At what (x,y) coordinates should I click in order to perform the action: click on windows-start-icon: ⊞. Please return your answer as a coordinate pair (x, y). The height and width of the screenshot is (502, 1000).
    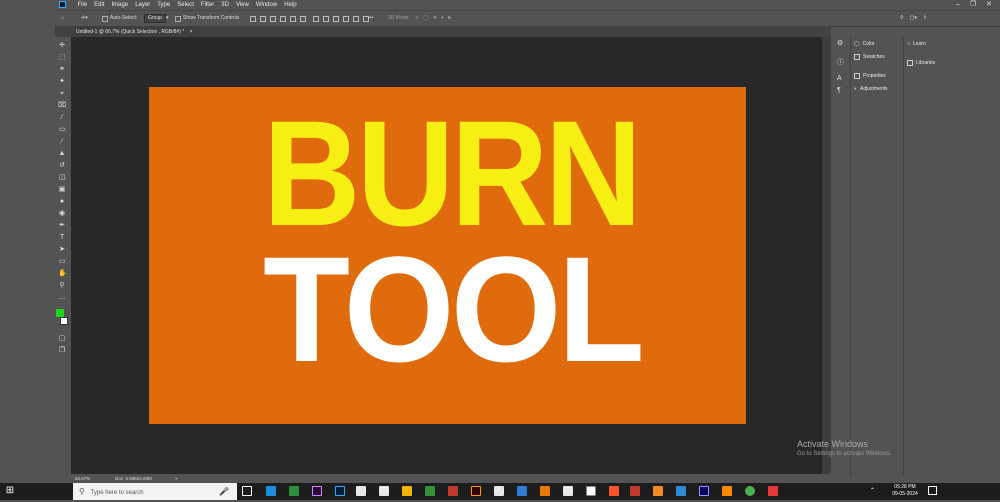
    Looking at the image, I should click on (10, 491).